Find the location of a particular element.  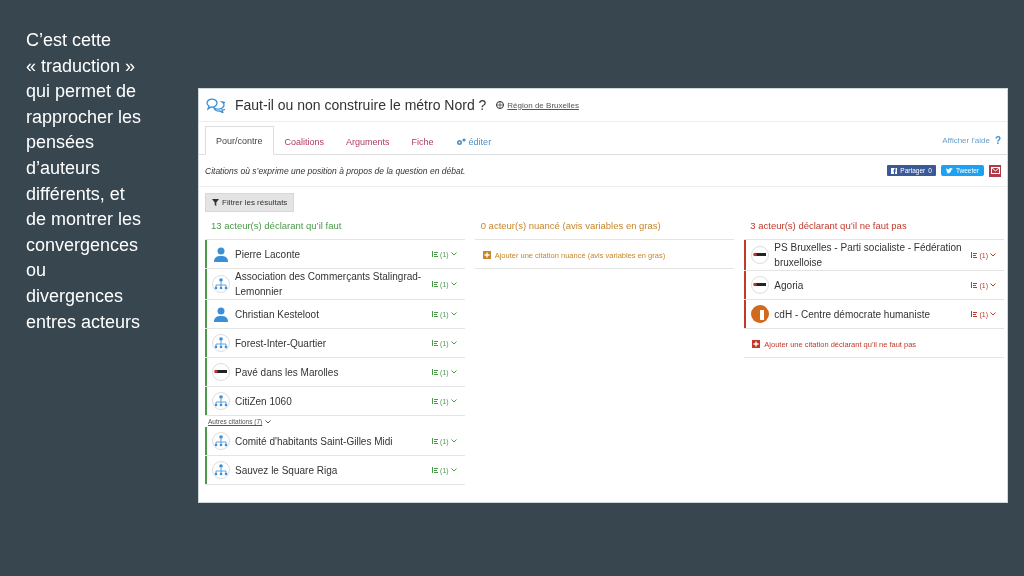

filter-icon is located at coordinates (215, 202).